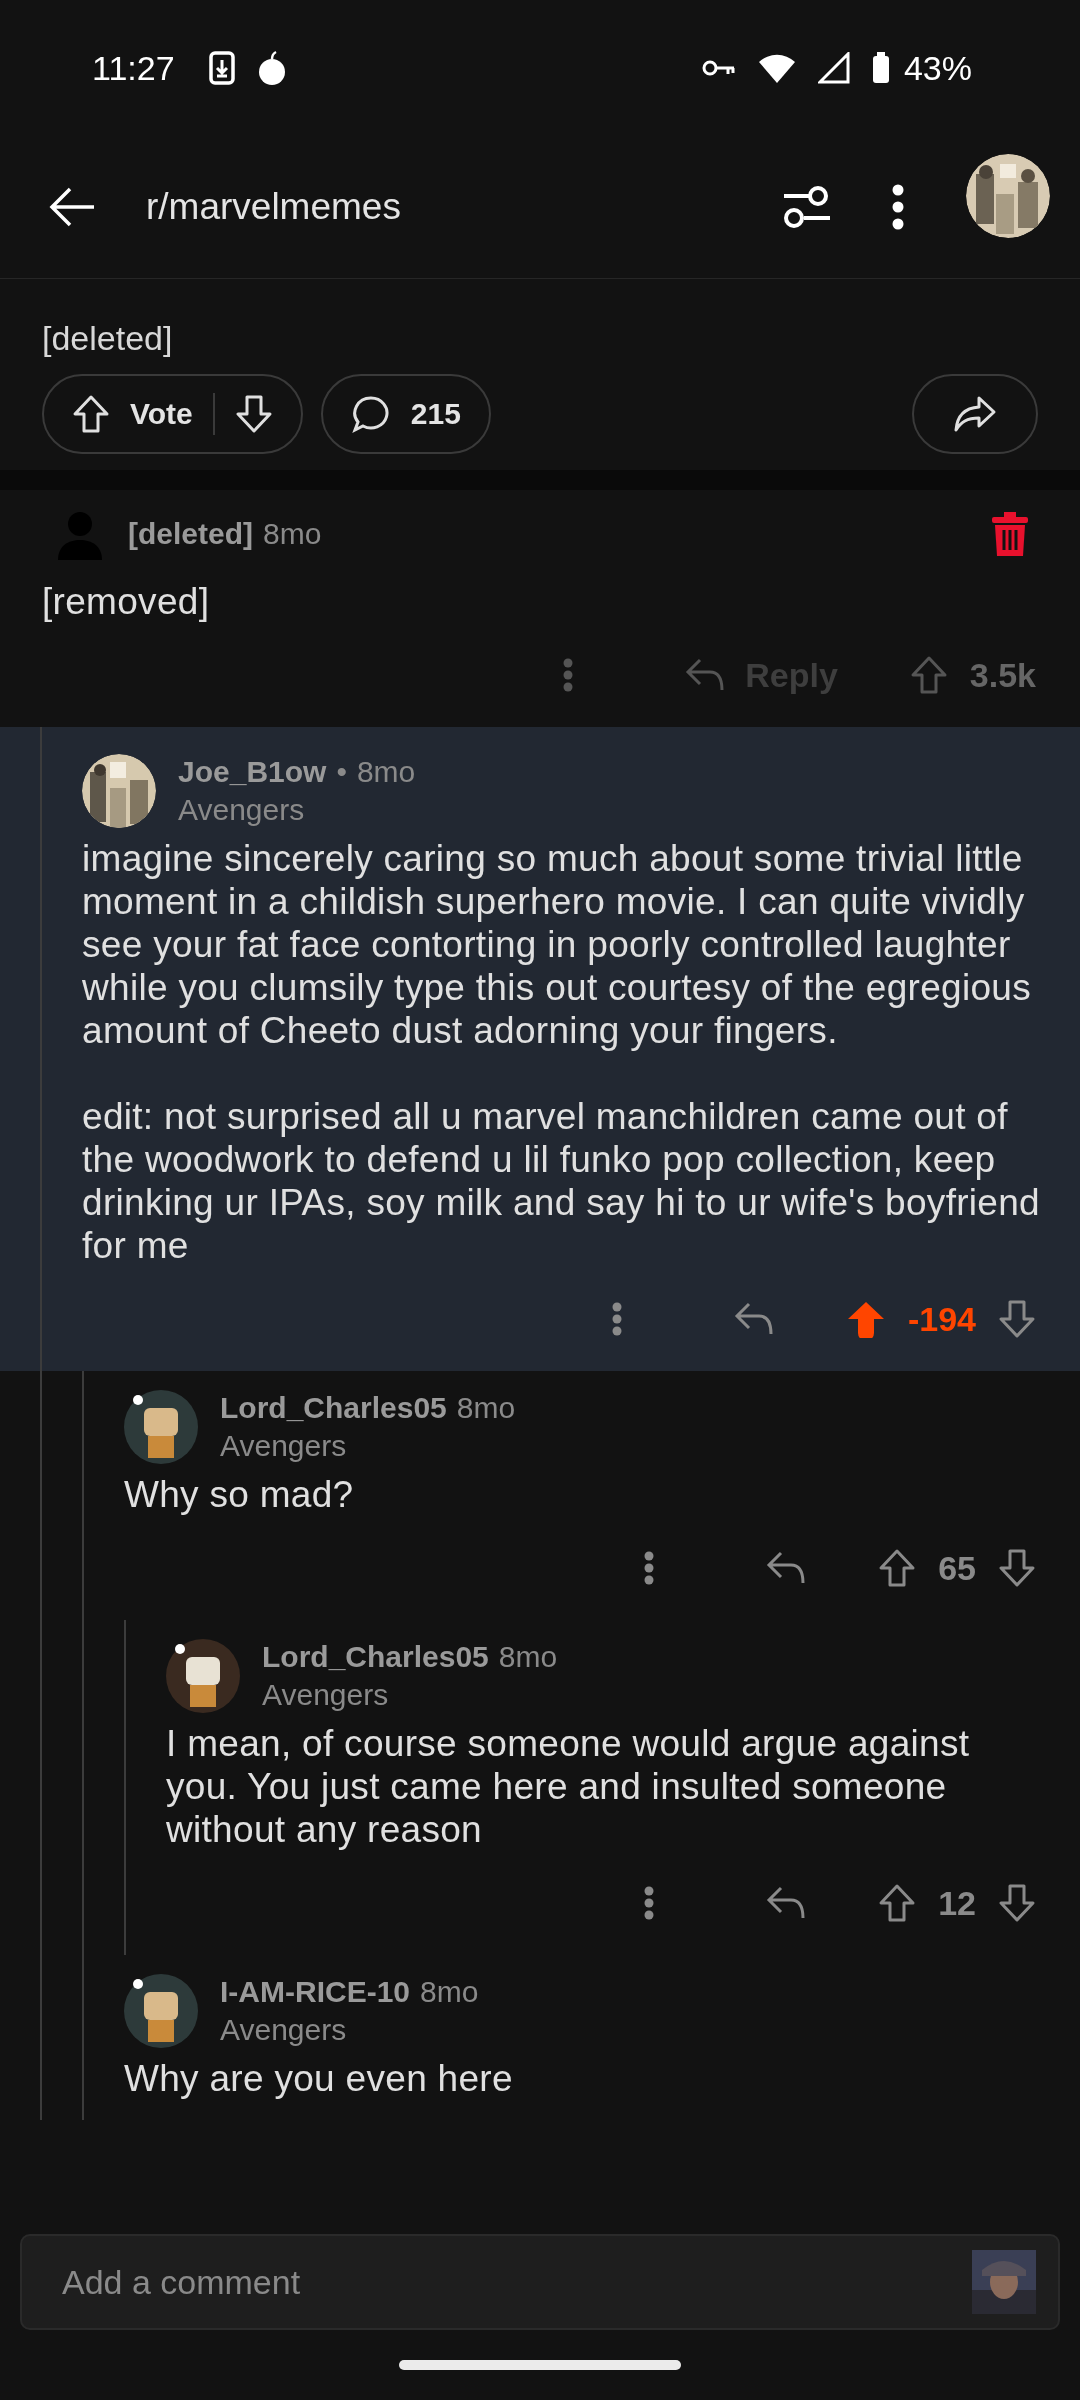 The image size is (1080, 2400). What do you see at coordinates (72, 207) in the screenshot?
I see `back-icon` at bounding box center [72, 207].